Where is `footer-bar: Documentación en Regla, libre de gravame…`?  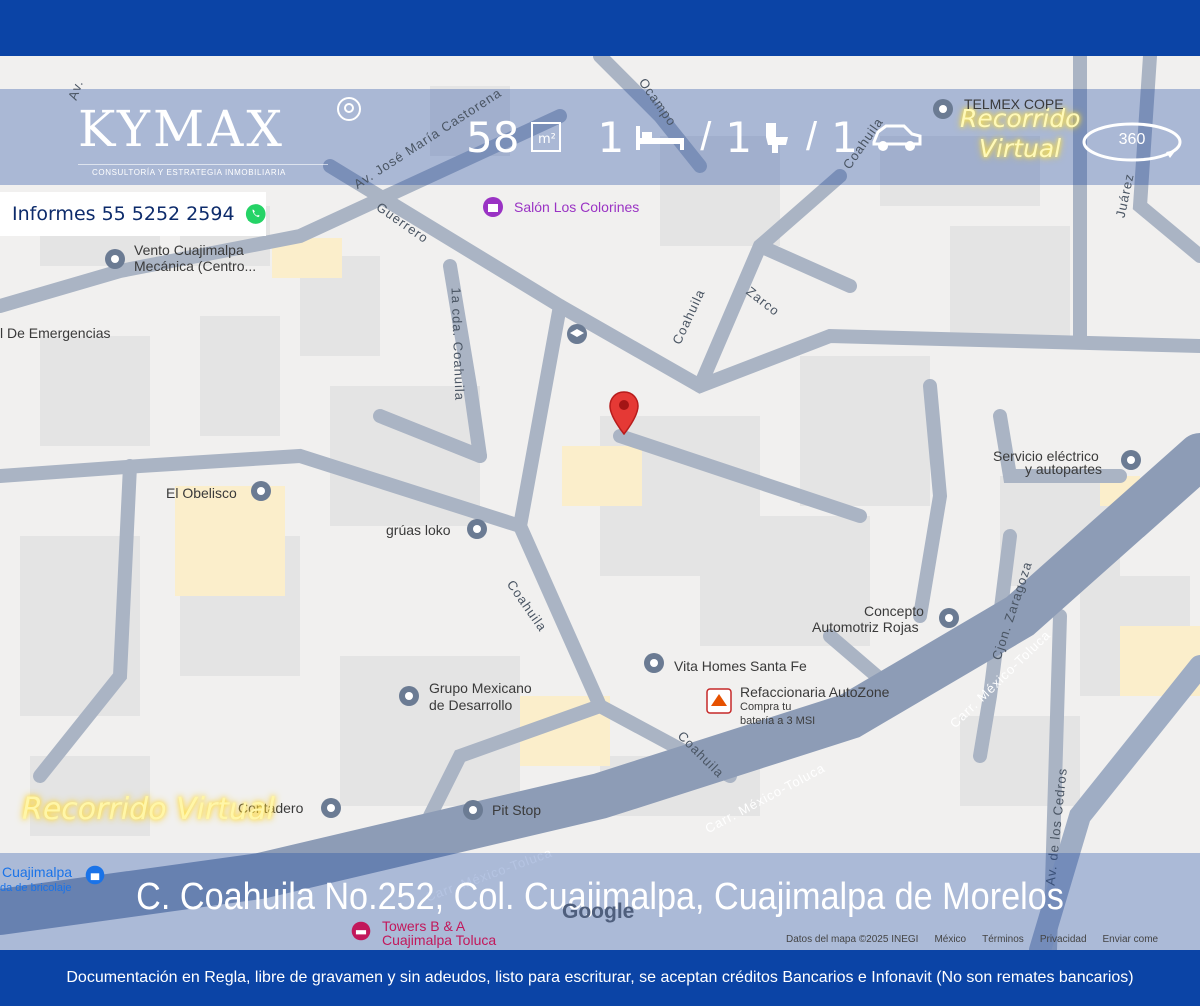
footer-bar: Documentación en Regla, libre de gravame… is located at coordinates (600, 978).